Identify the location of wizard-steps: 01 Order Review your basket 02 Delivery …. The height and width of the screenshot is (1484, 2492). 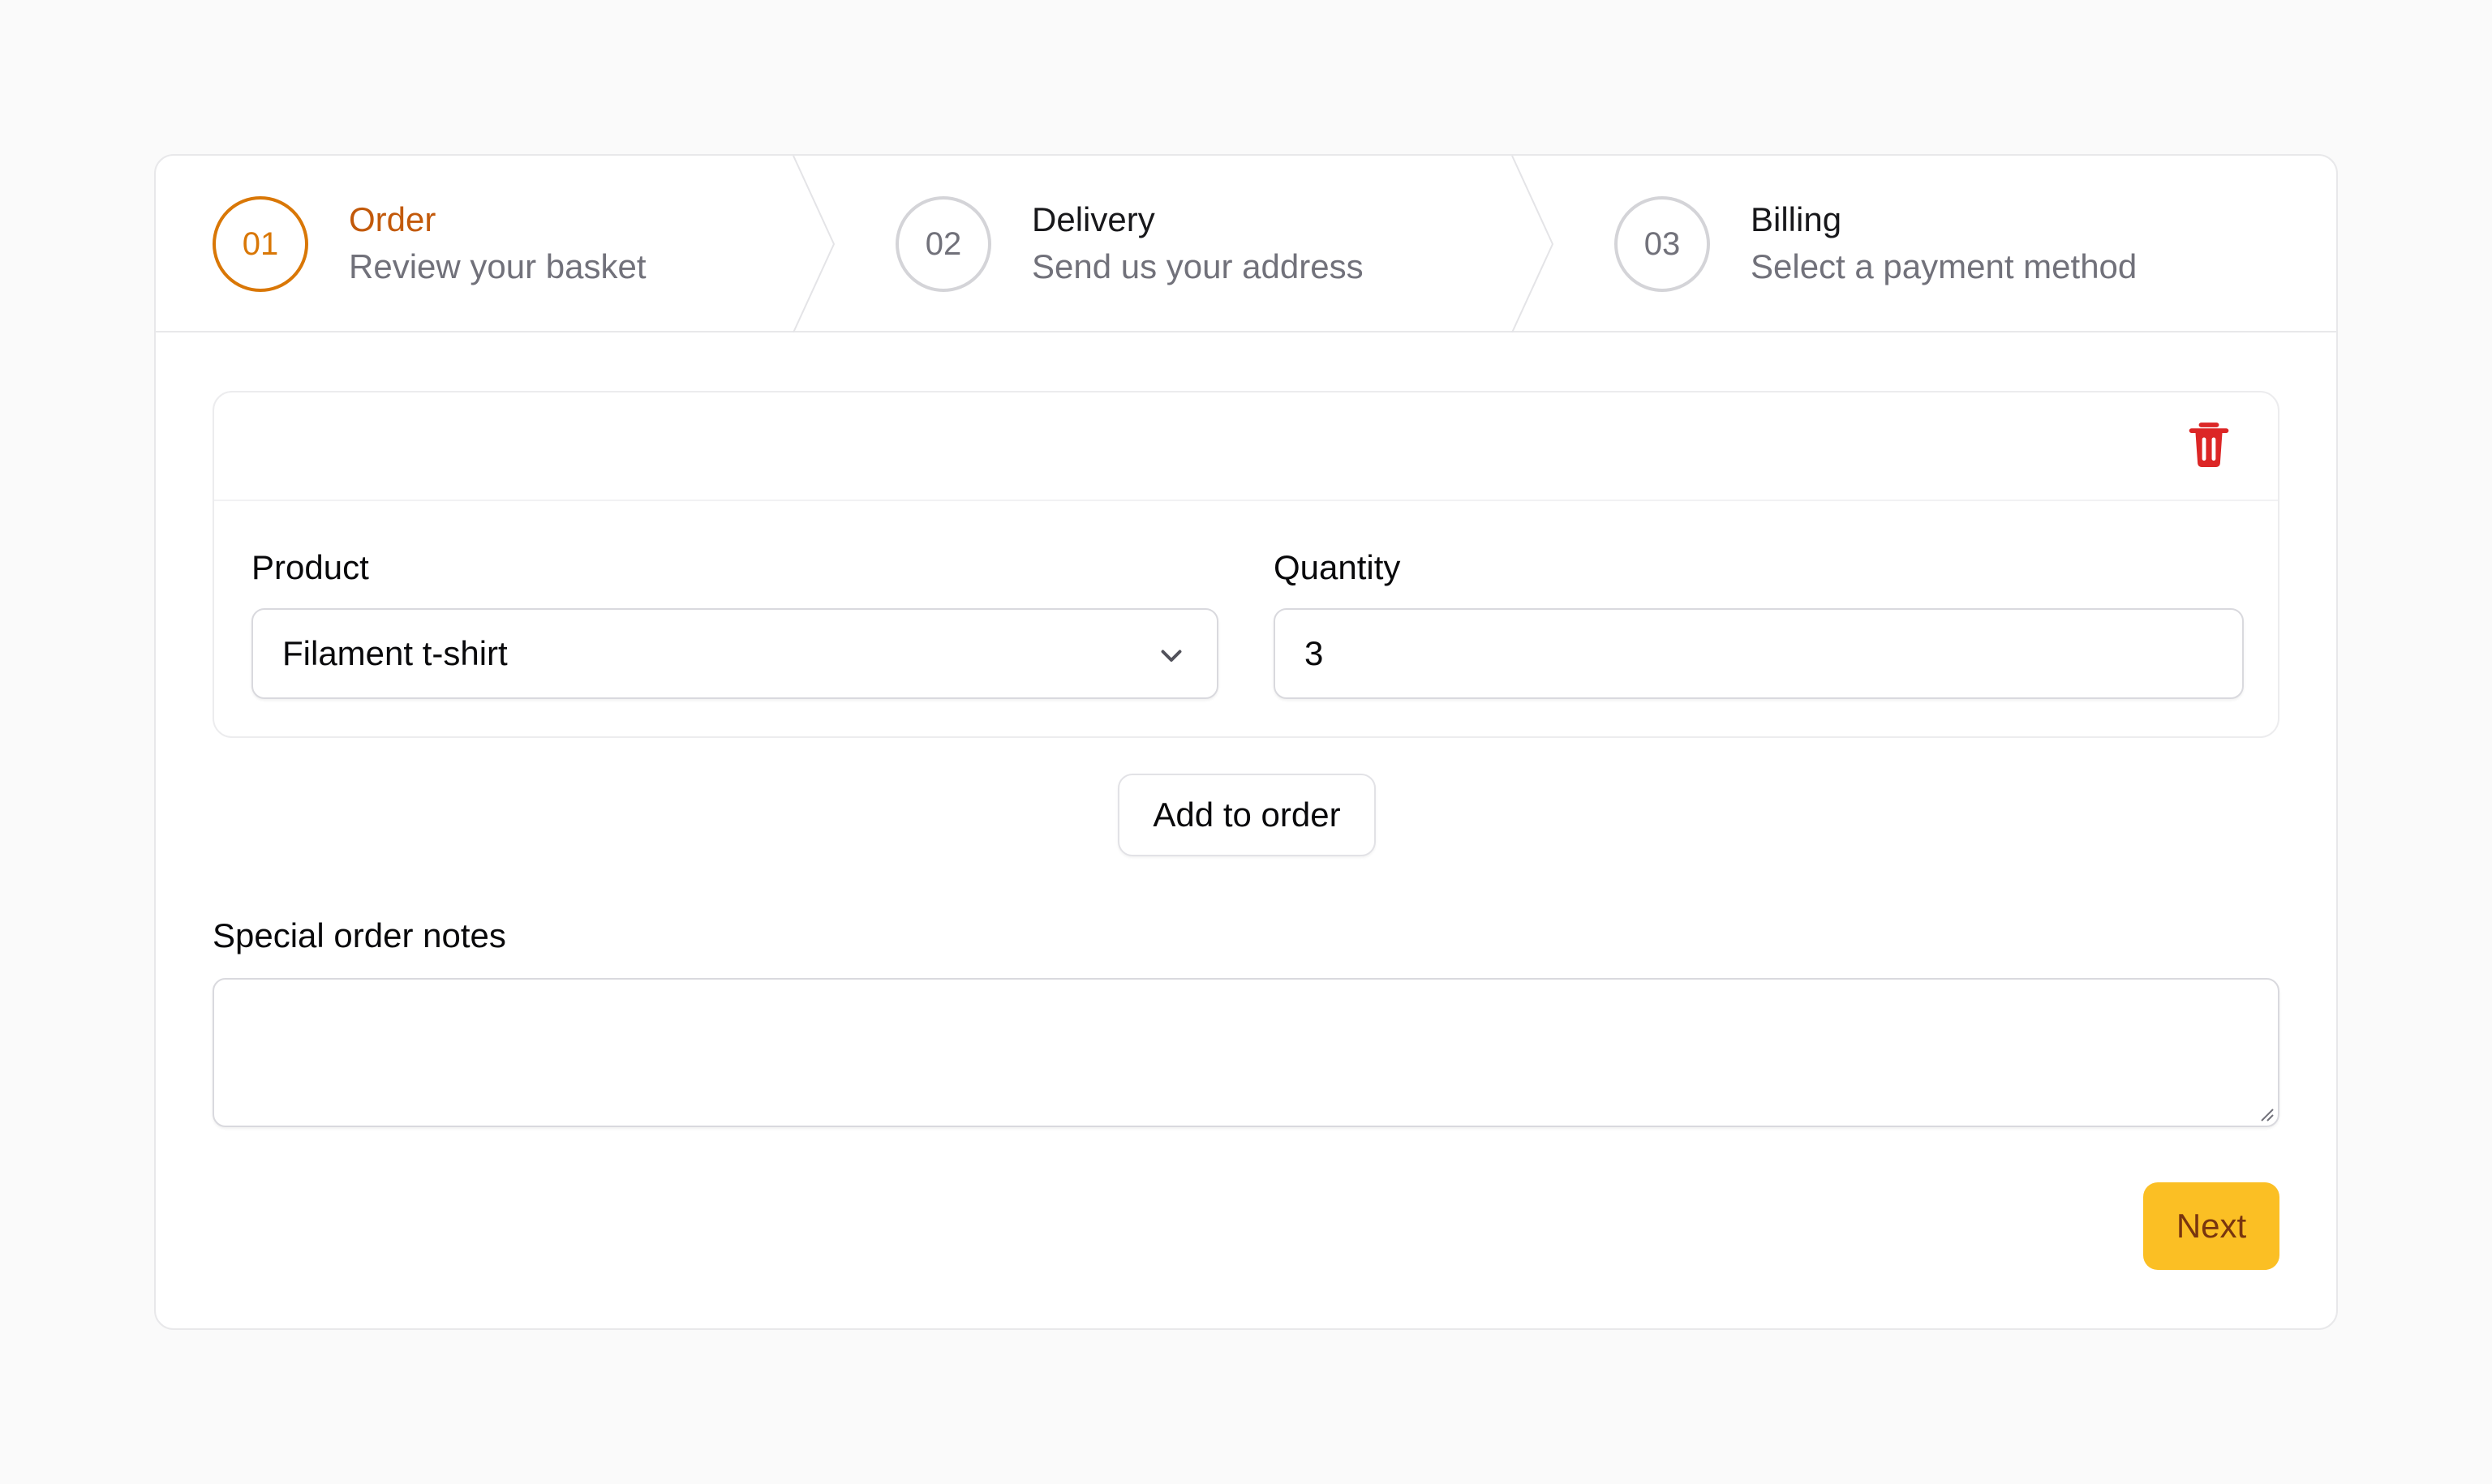
(1246, 244).